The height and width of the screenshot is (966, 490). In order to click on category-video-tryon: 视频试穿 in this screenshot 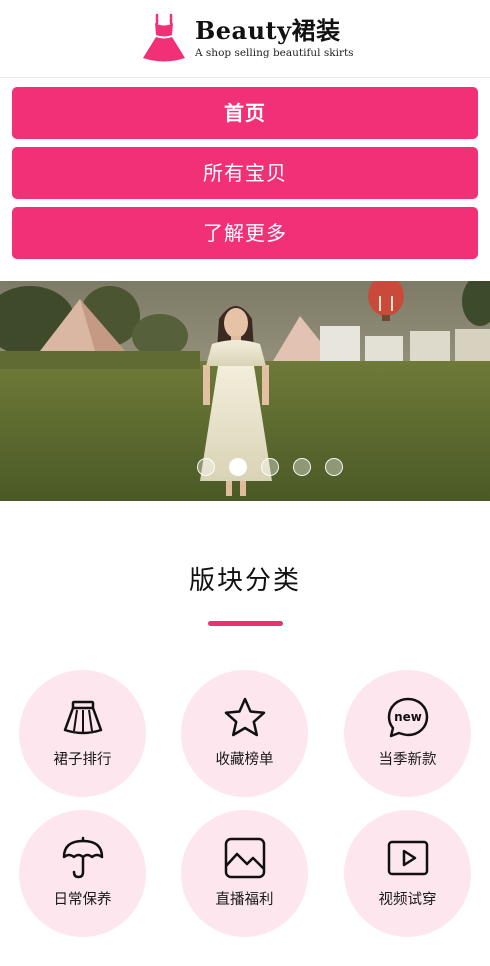, I will do `click(407, 873)`.